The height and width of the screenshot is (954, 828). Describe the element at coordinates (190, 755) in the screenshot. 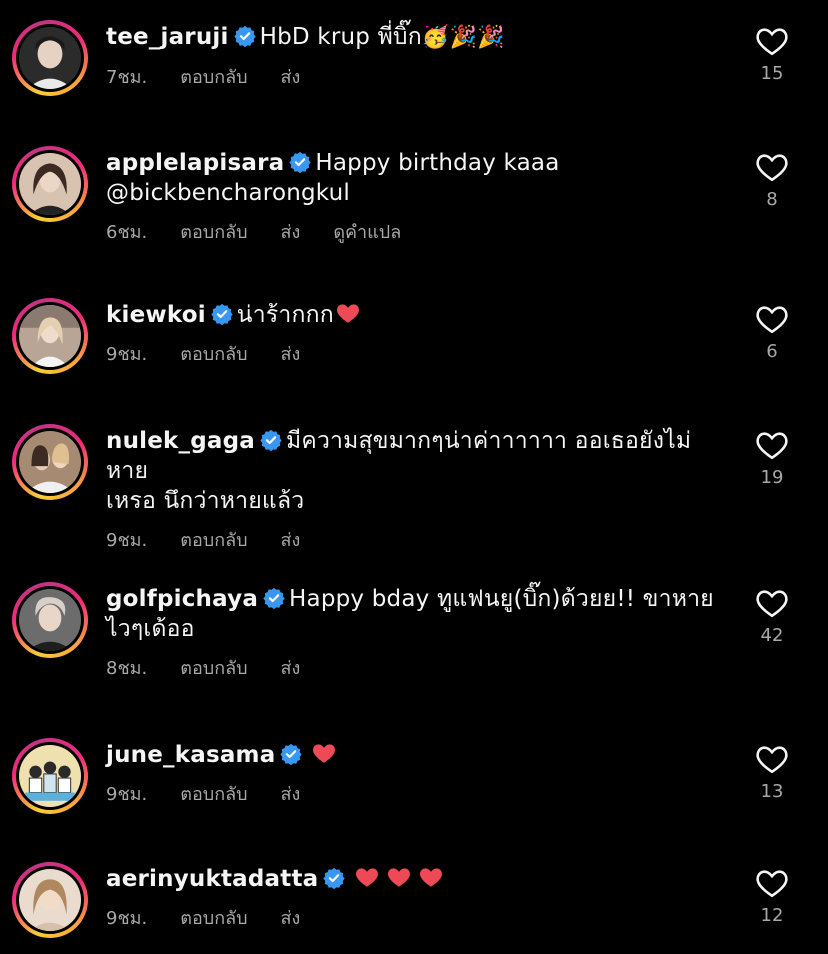

I see `username: june_kasama` at that location.